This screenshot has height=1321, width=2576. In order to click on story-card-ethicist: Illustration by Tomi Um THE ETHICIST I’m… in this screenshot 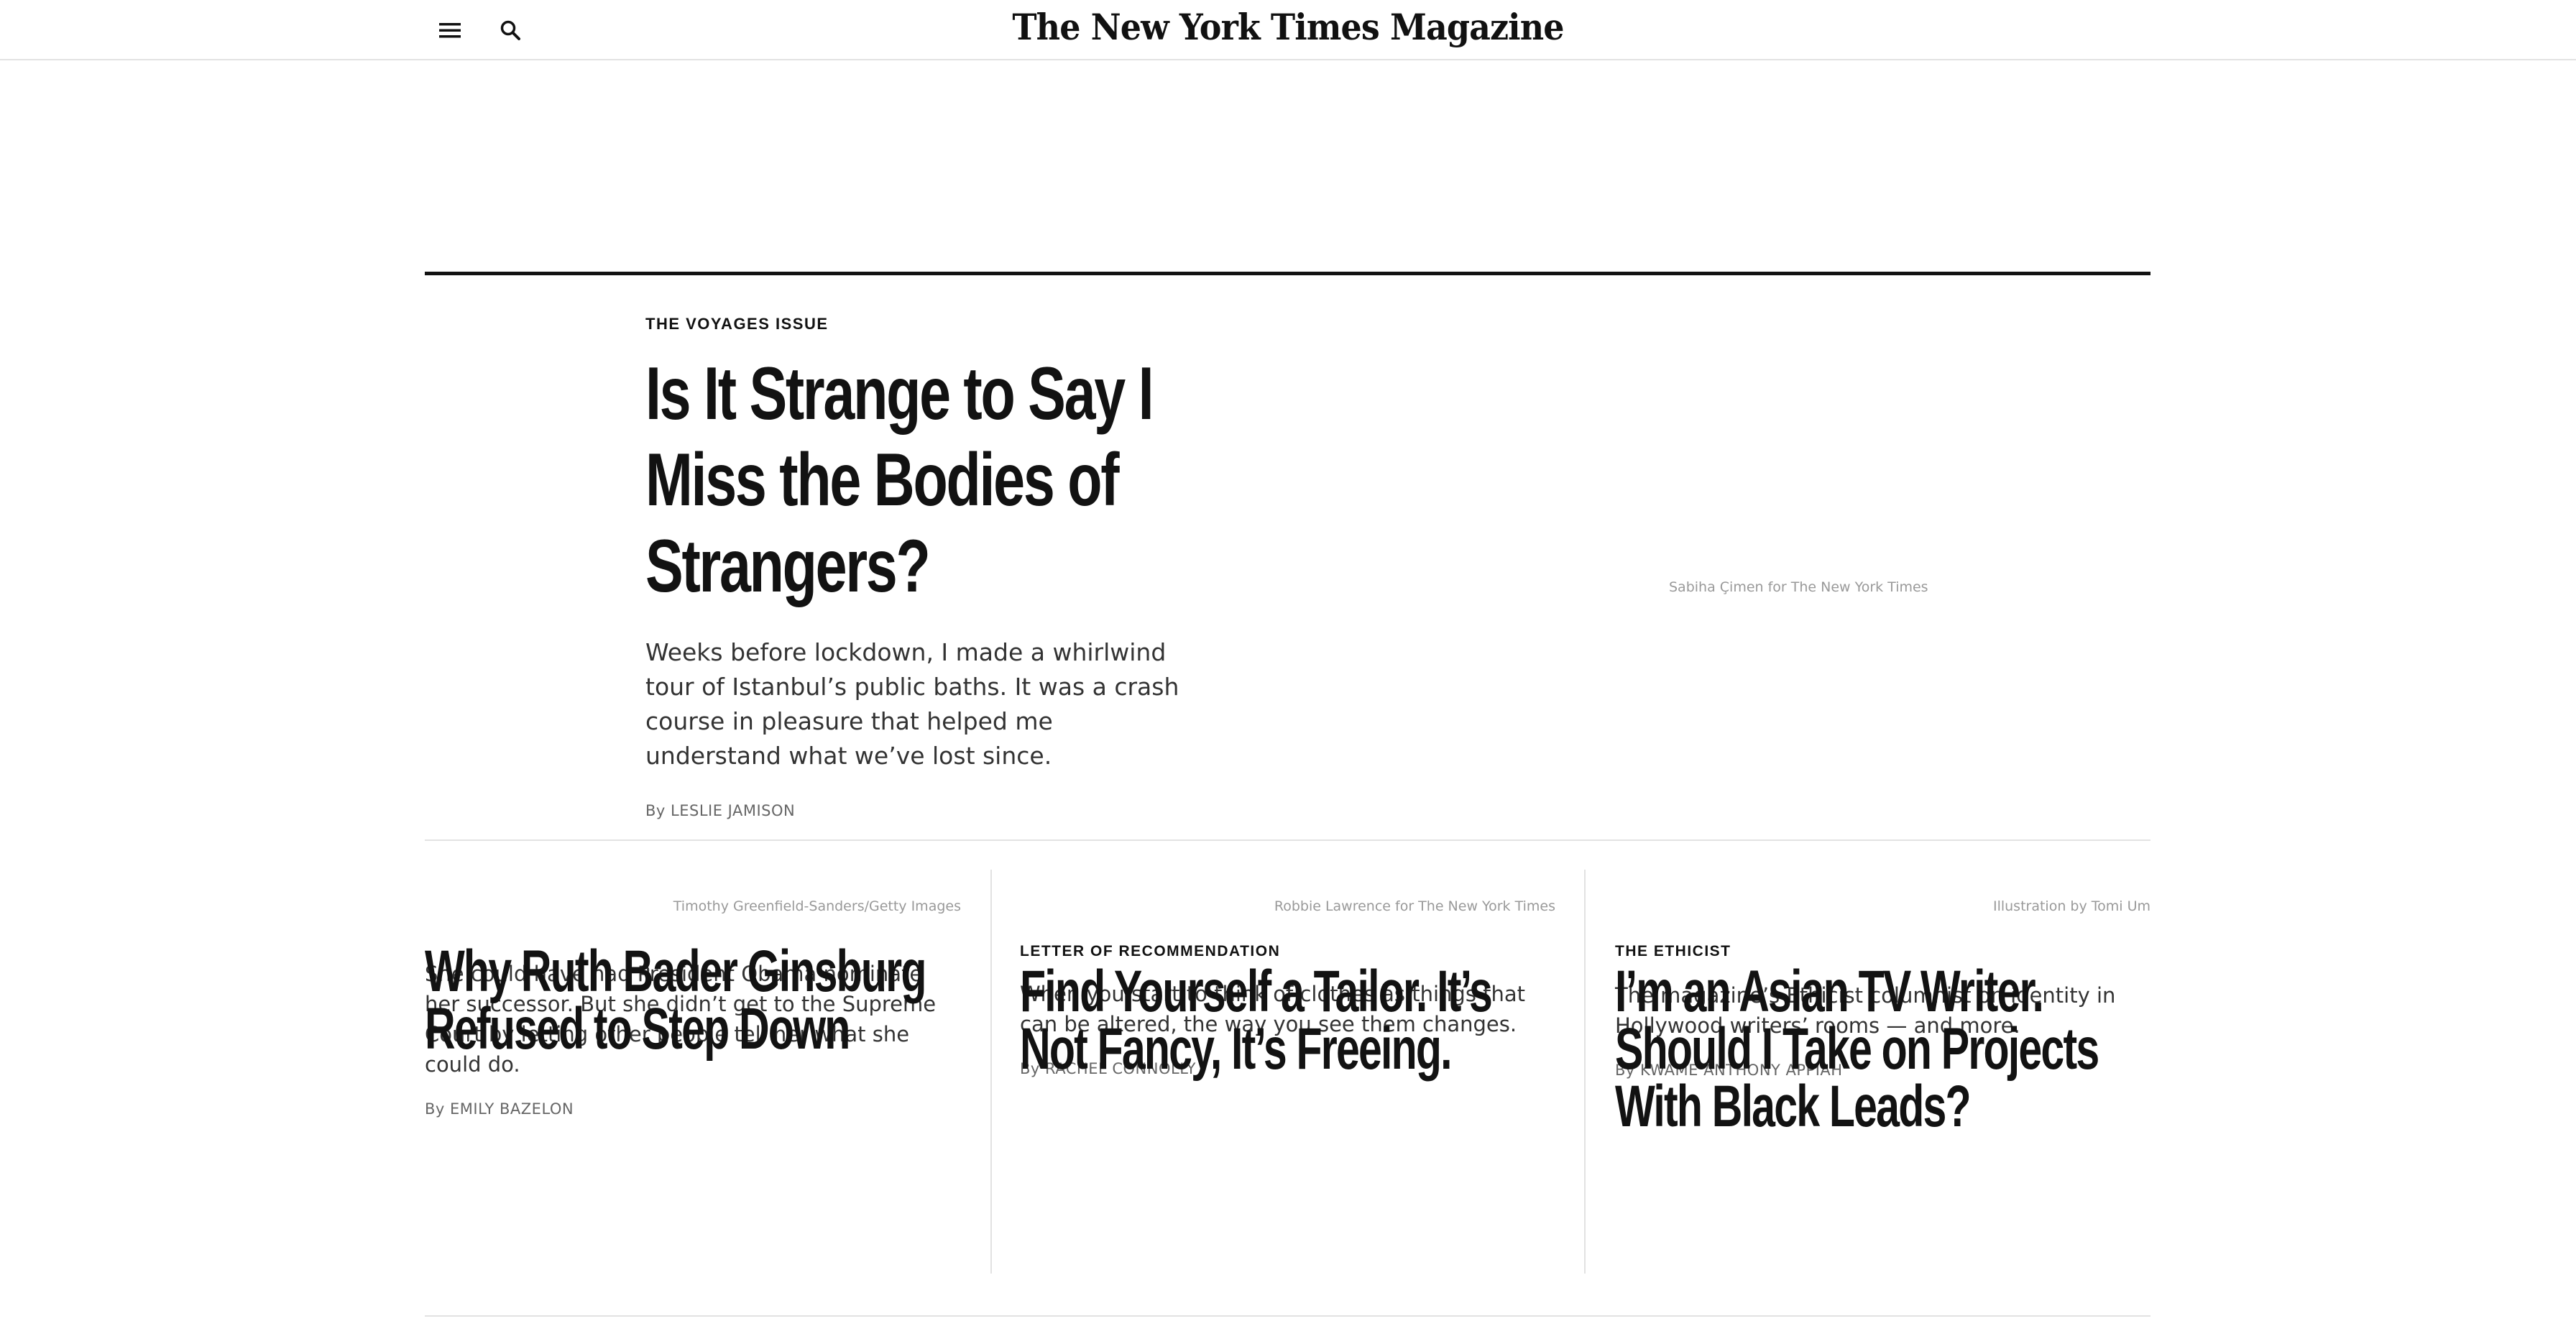, I will do `click(1882, 1017)`.